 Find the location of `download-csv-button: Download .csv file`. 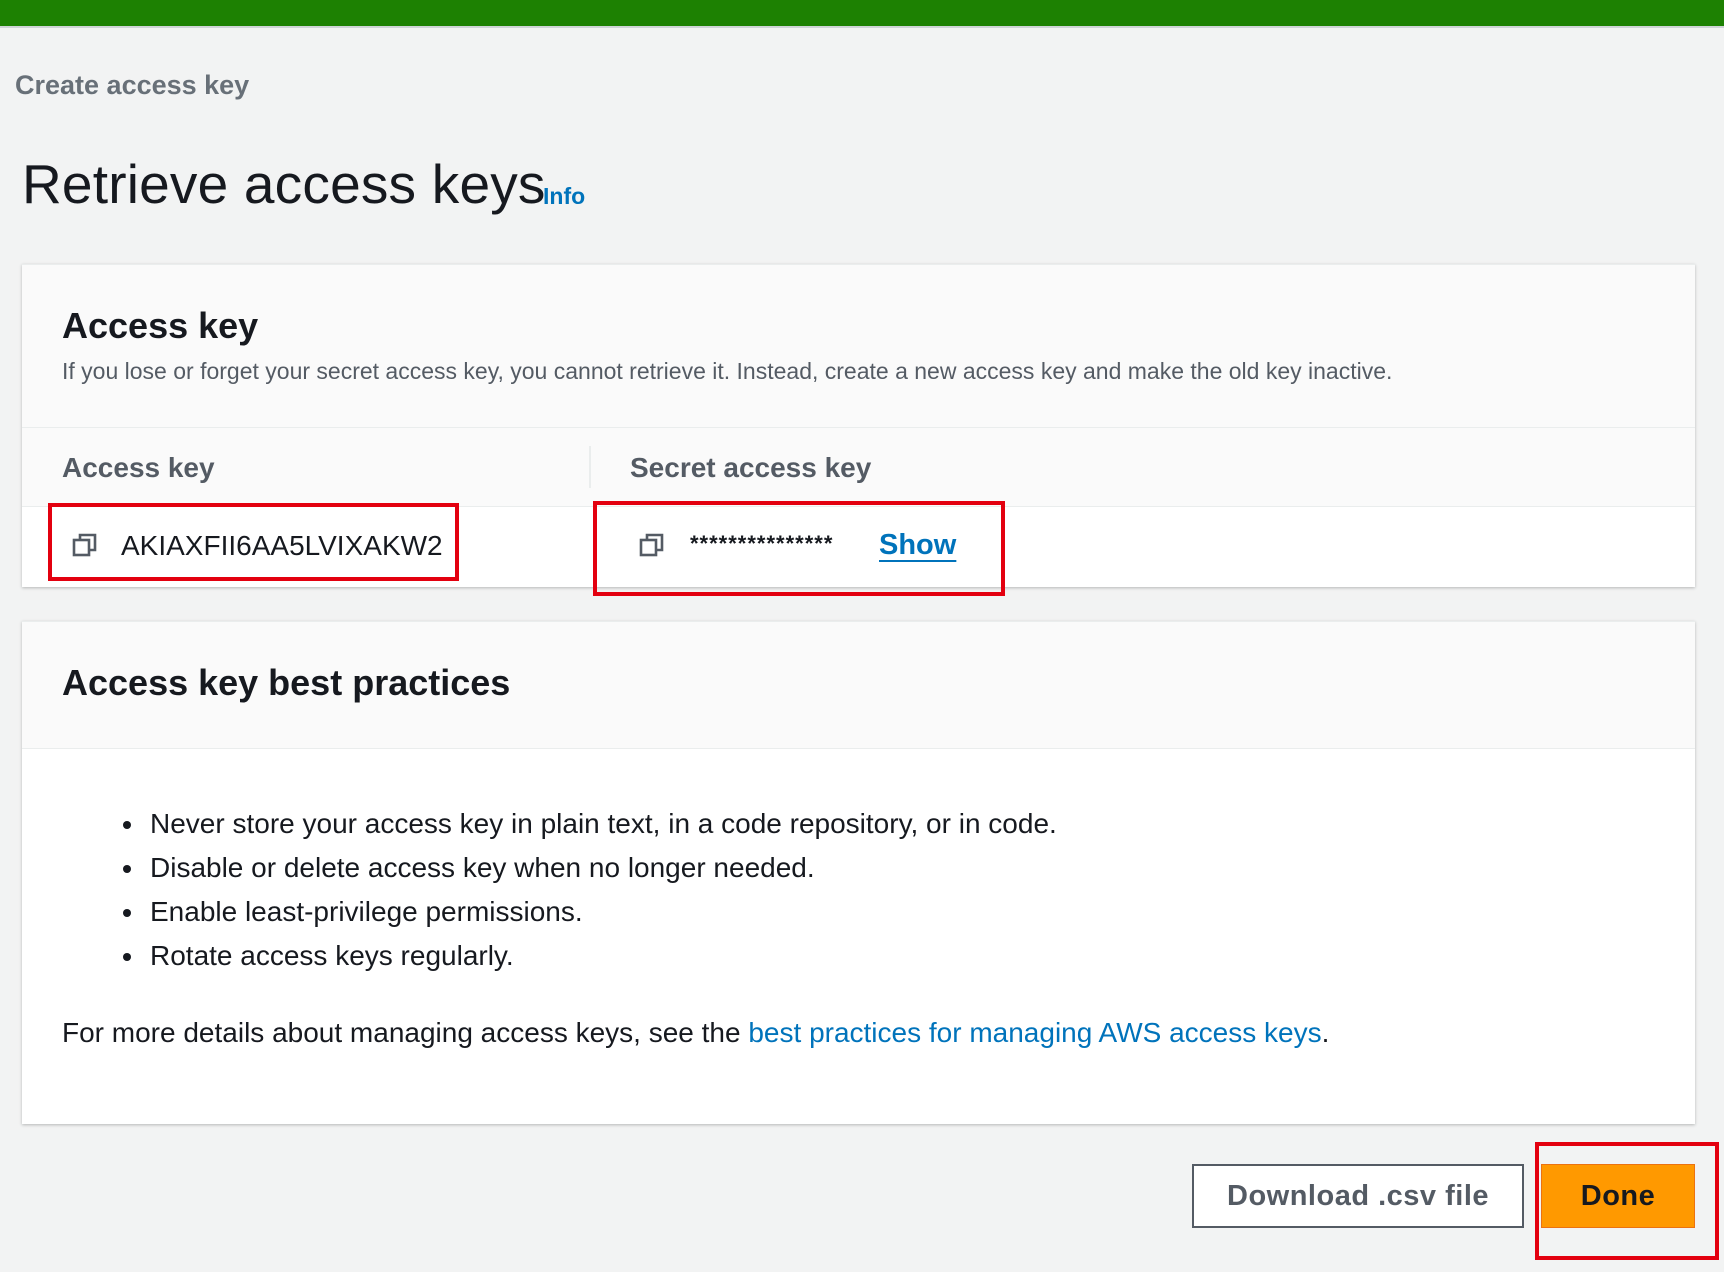

download-csv-button: Download .csv file is located at coordinates (1358, 1196).